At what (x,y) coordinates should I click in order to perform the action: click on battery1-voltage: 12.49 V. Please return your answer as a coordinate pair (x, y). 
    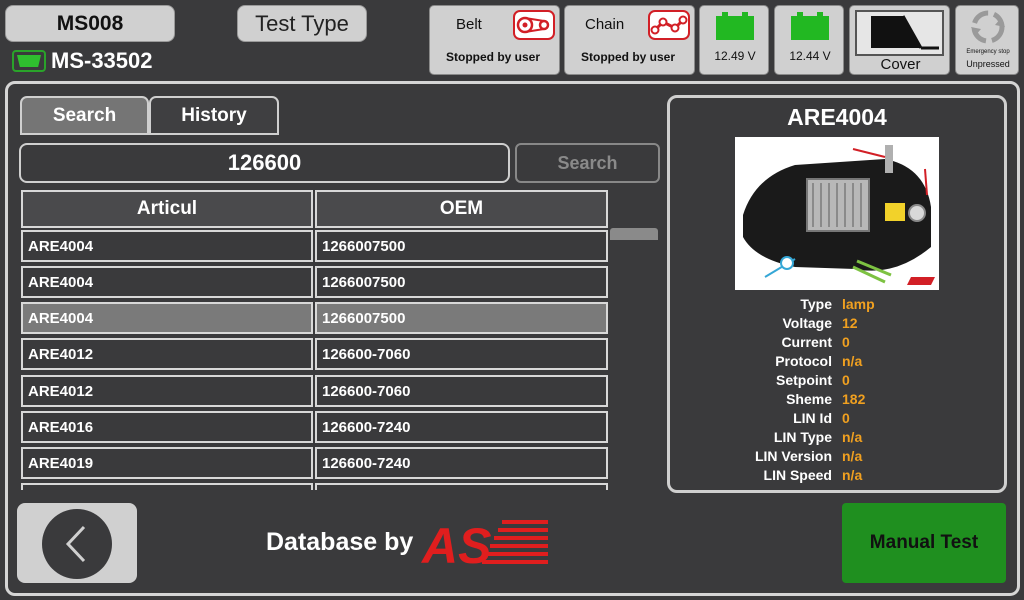
    Looking at the image, I should click on (735, 56).